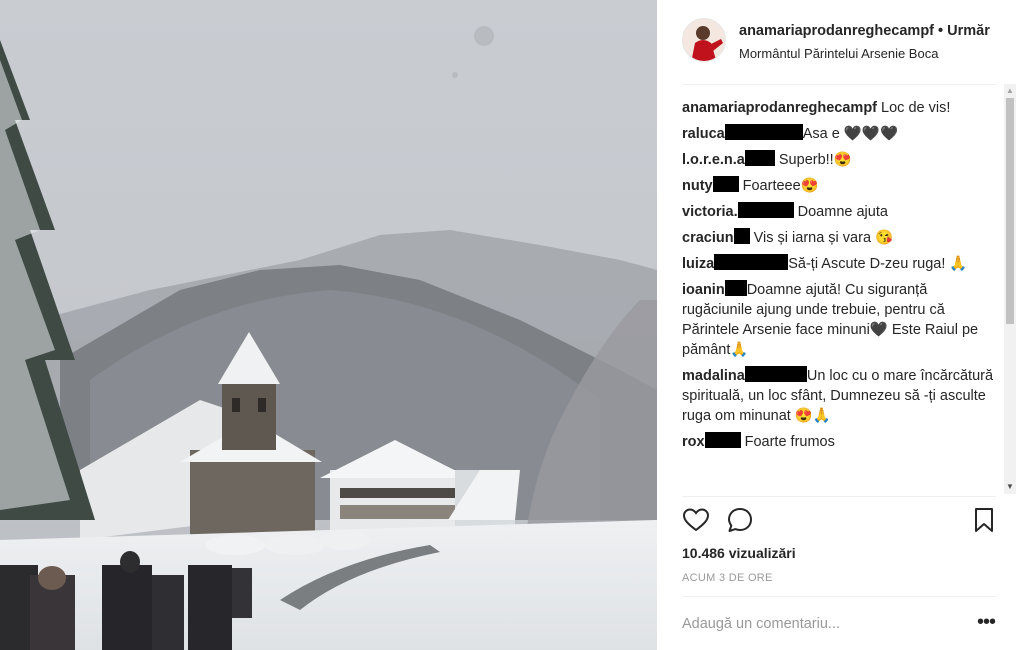 The height and width of the screenshot is (650, 1017). I want to click on header-divider, so click(839, 84).